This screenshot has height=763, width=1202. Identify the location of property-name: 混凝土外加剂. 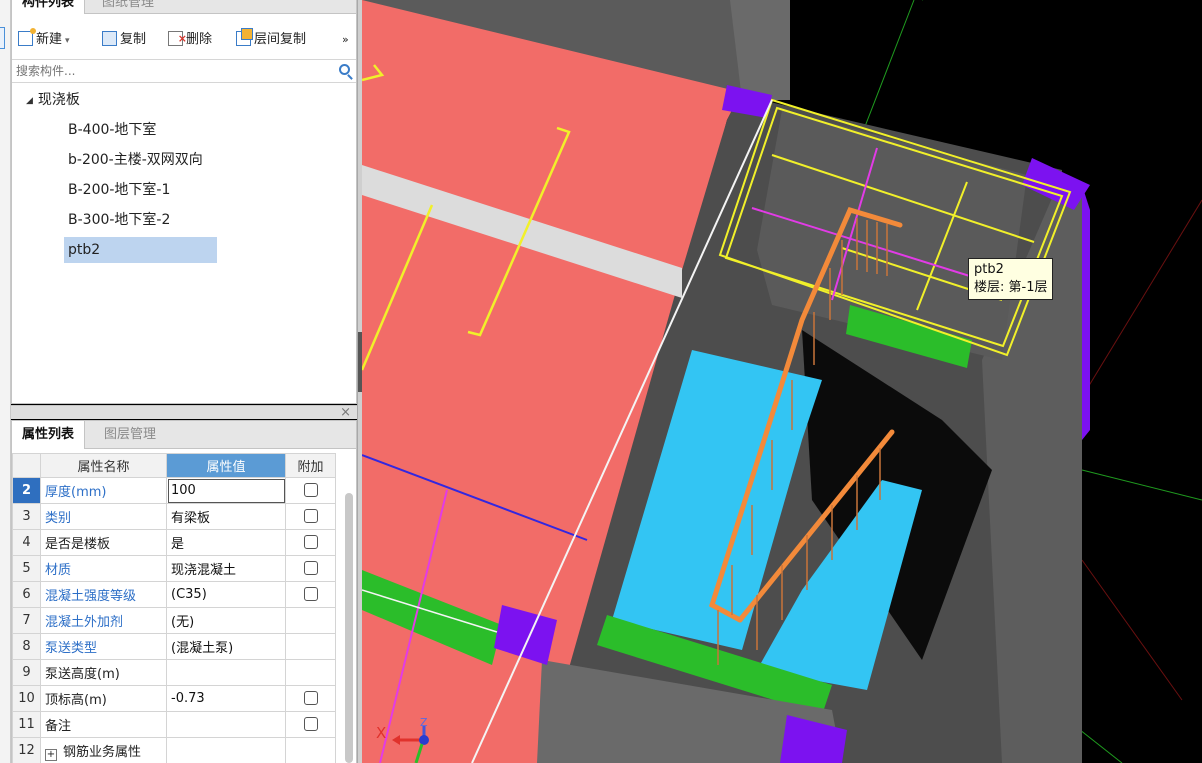
(103, 620).